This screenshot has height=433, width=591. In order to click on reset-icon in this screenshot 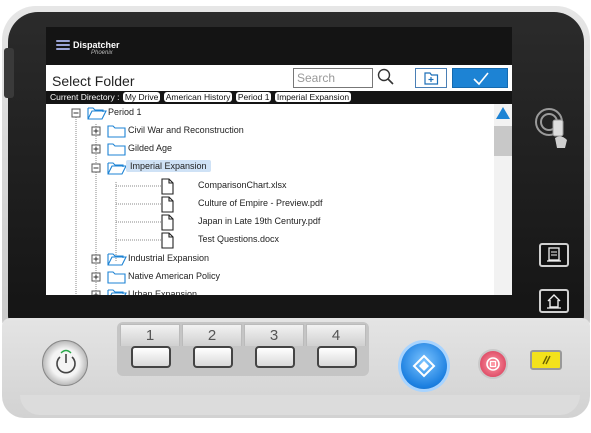, I will do `click(546, 360)`.